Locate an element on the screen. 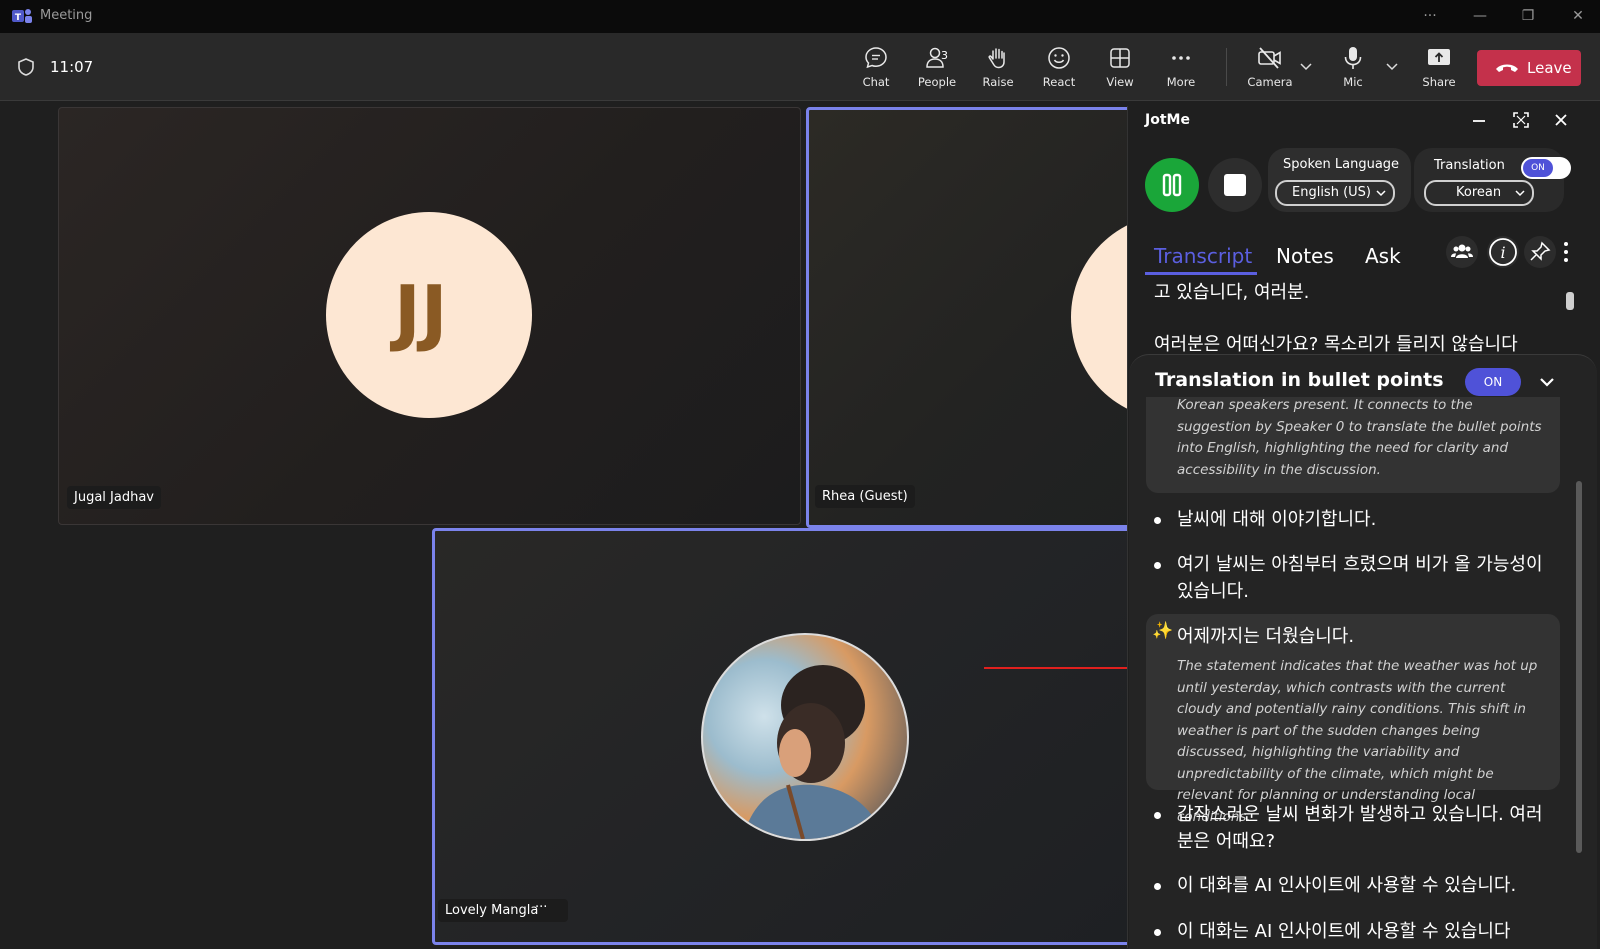  stop-icon is located at coordinates (1235, 185).